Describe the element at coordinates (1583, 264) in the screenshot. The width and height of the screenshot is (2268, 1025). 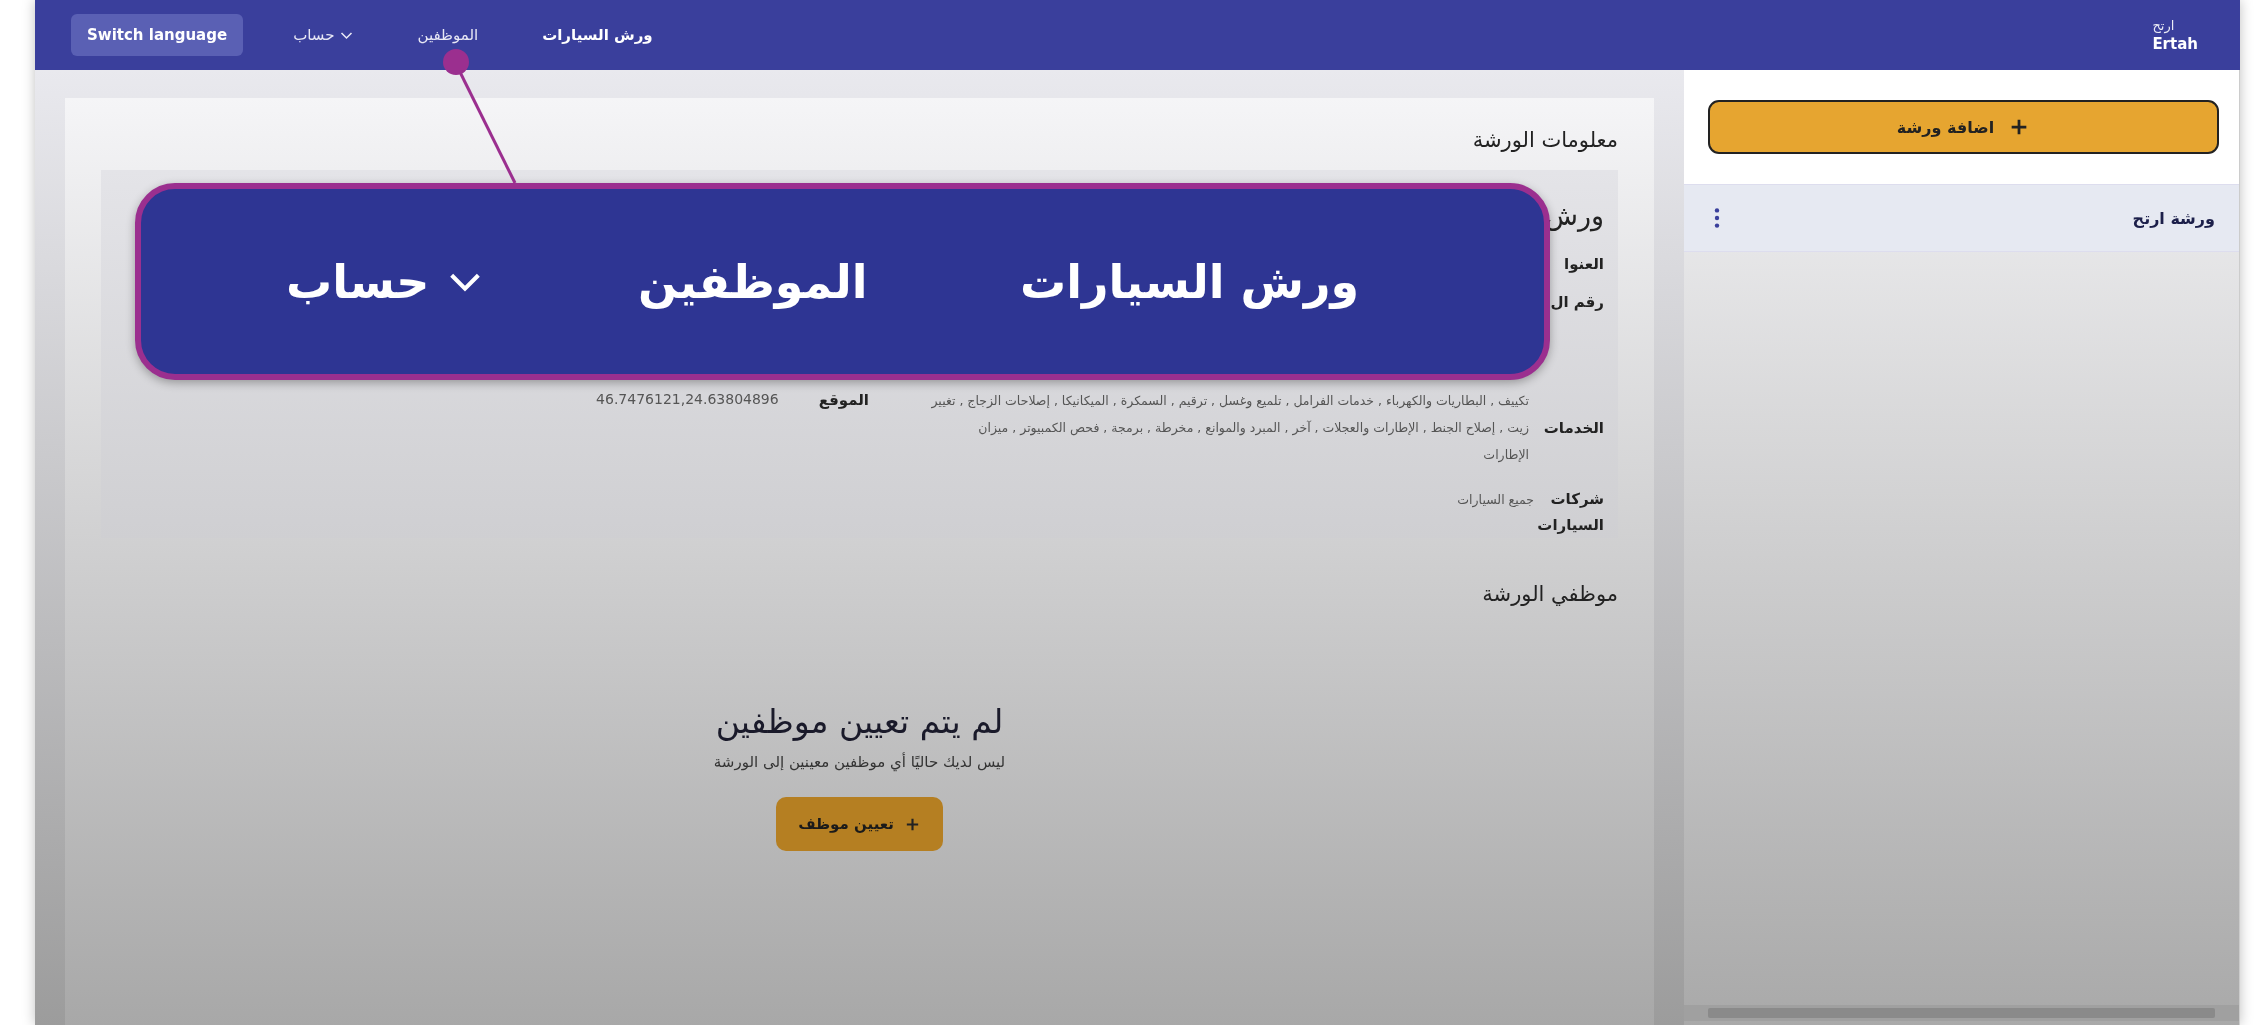
I see `field-label: العنوا` at that location.